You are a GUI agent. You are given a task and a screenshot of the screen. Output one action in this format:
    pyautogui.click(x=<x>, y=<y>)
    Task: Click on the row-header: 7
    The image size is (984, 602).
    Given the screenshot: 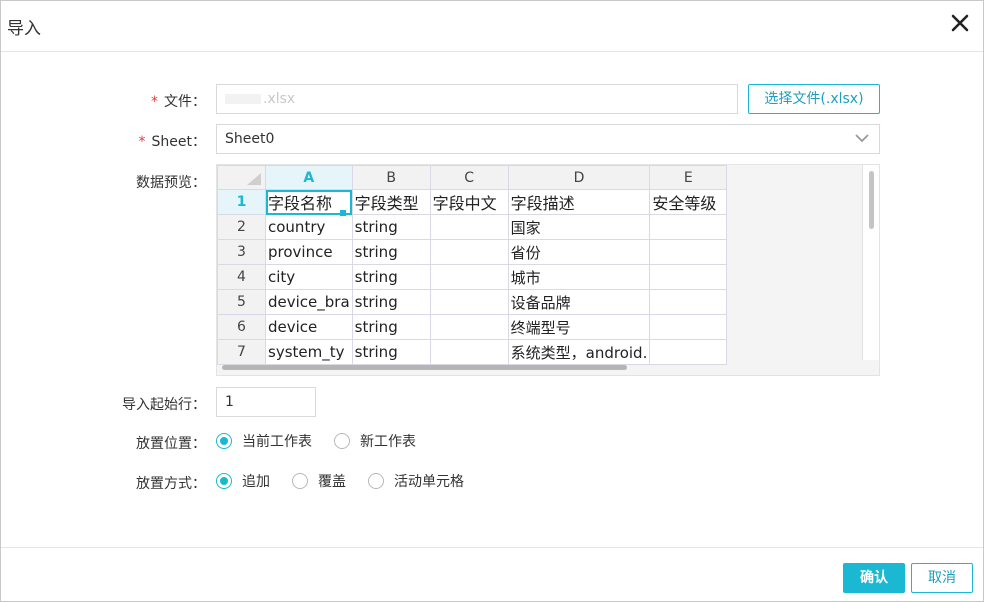 What is the action you would take?
    pyautogui.click(x=241, y=352)
    